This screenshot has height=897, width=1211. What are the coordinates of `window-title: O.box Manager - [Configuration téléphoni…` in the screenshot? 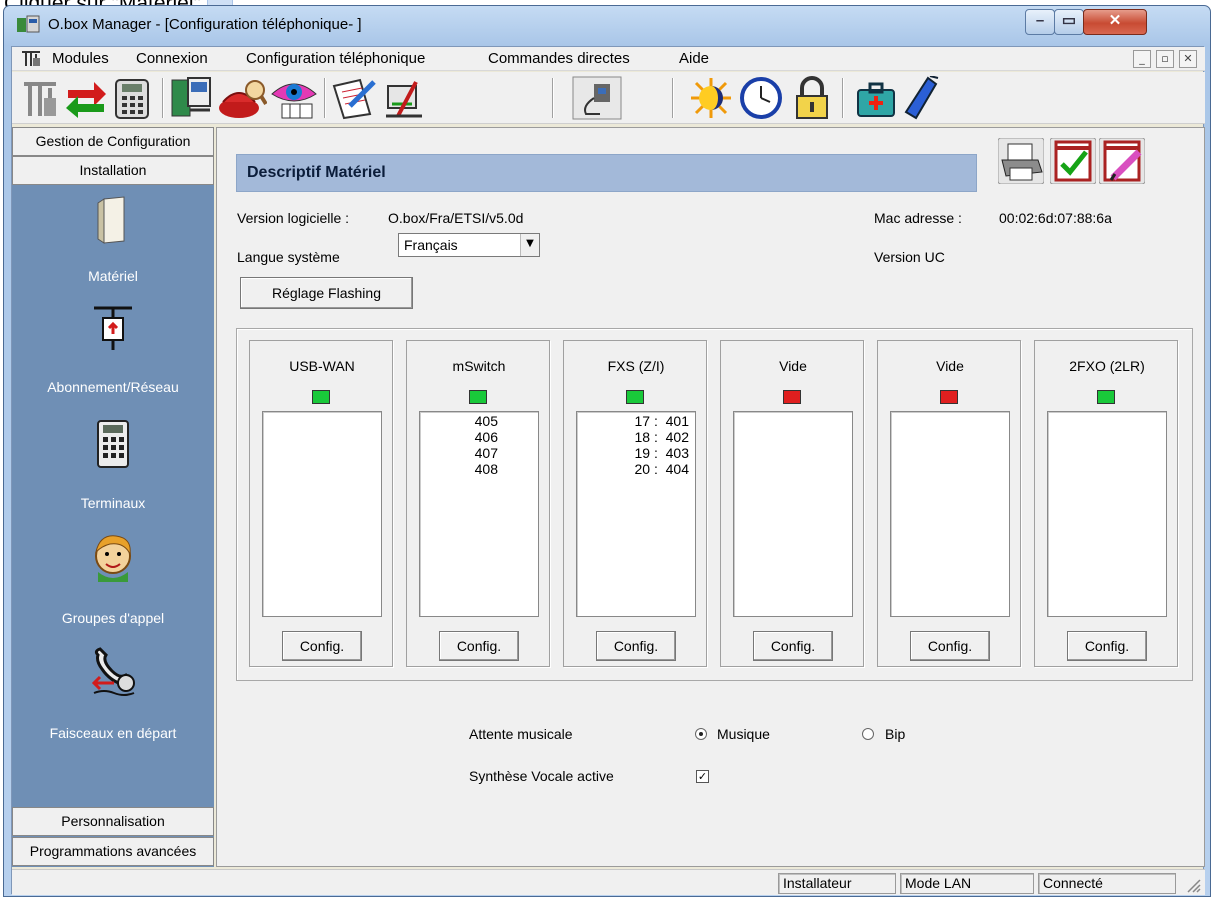 It's located at (205, 24).